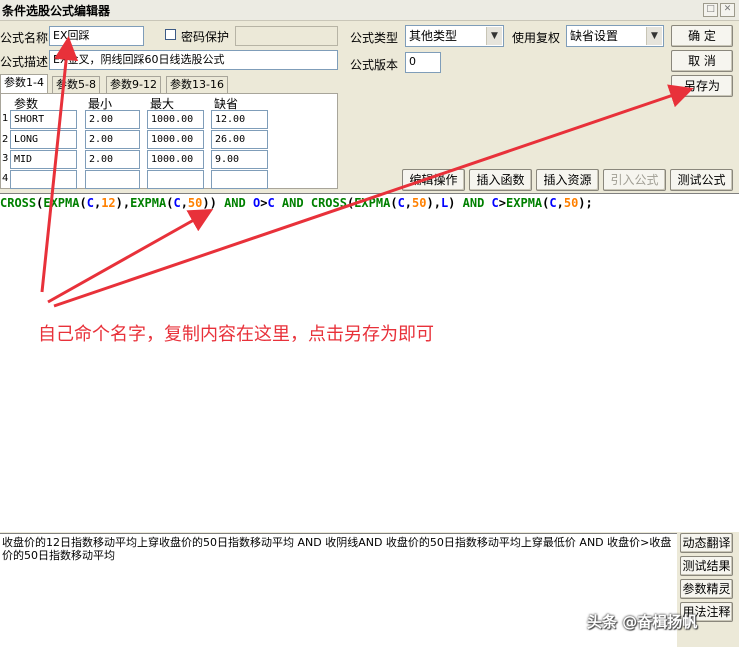 The image size is (739, 647). I want to click on password-checkbox, so click(170, 34).